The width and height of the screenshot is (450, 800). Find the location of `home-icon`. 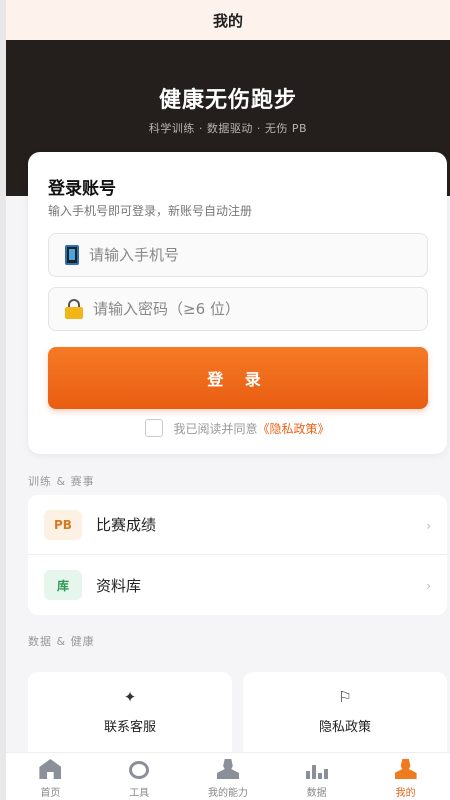

home-icon is located at coordinates (50, 769).